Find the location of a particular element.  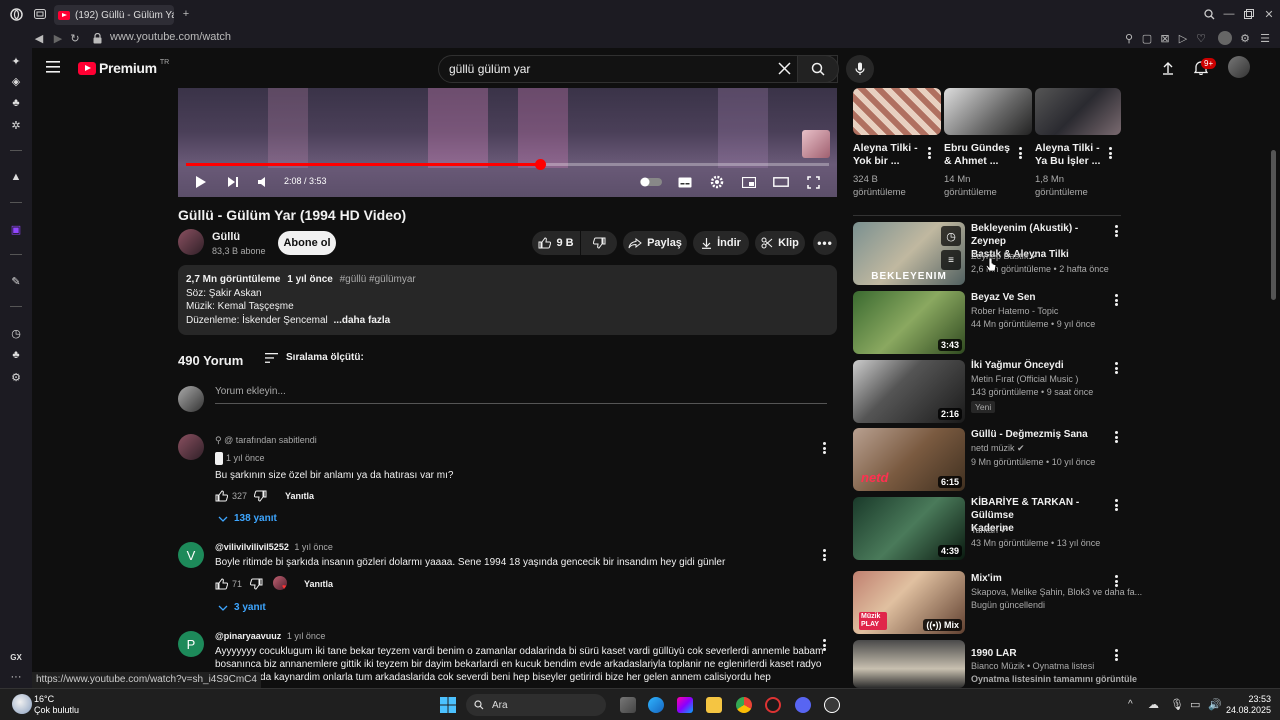

comment-avatar: V is located at coordinates (191, 555).